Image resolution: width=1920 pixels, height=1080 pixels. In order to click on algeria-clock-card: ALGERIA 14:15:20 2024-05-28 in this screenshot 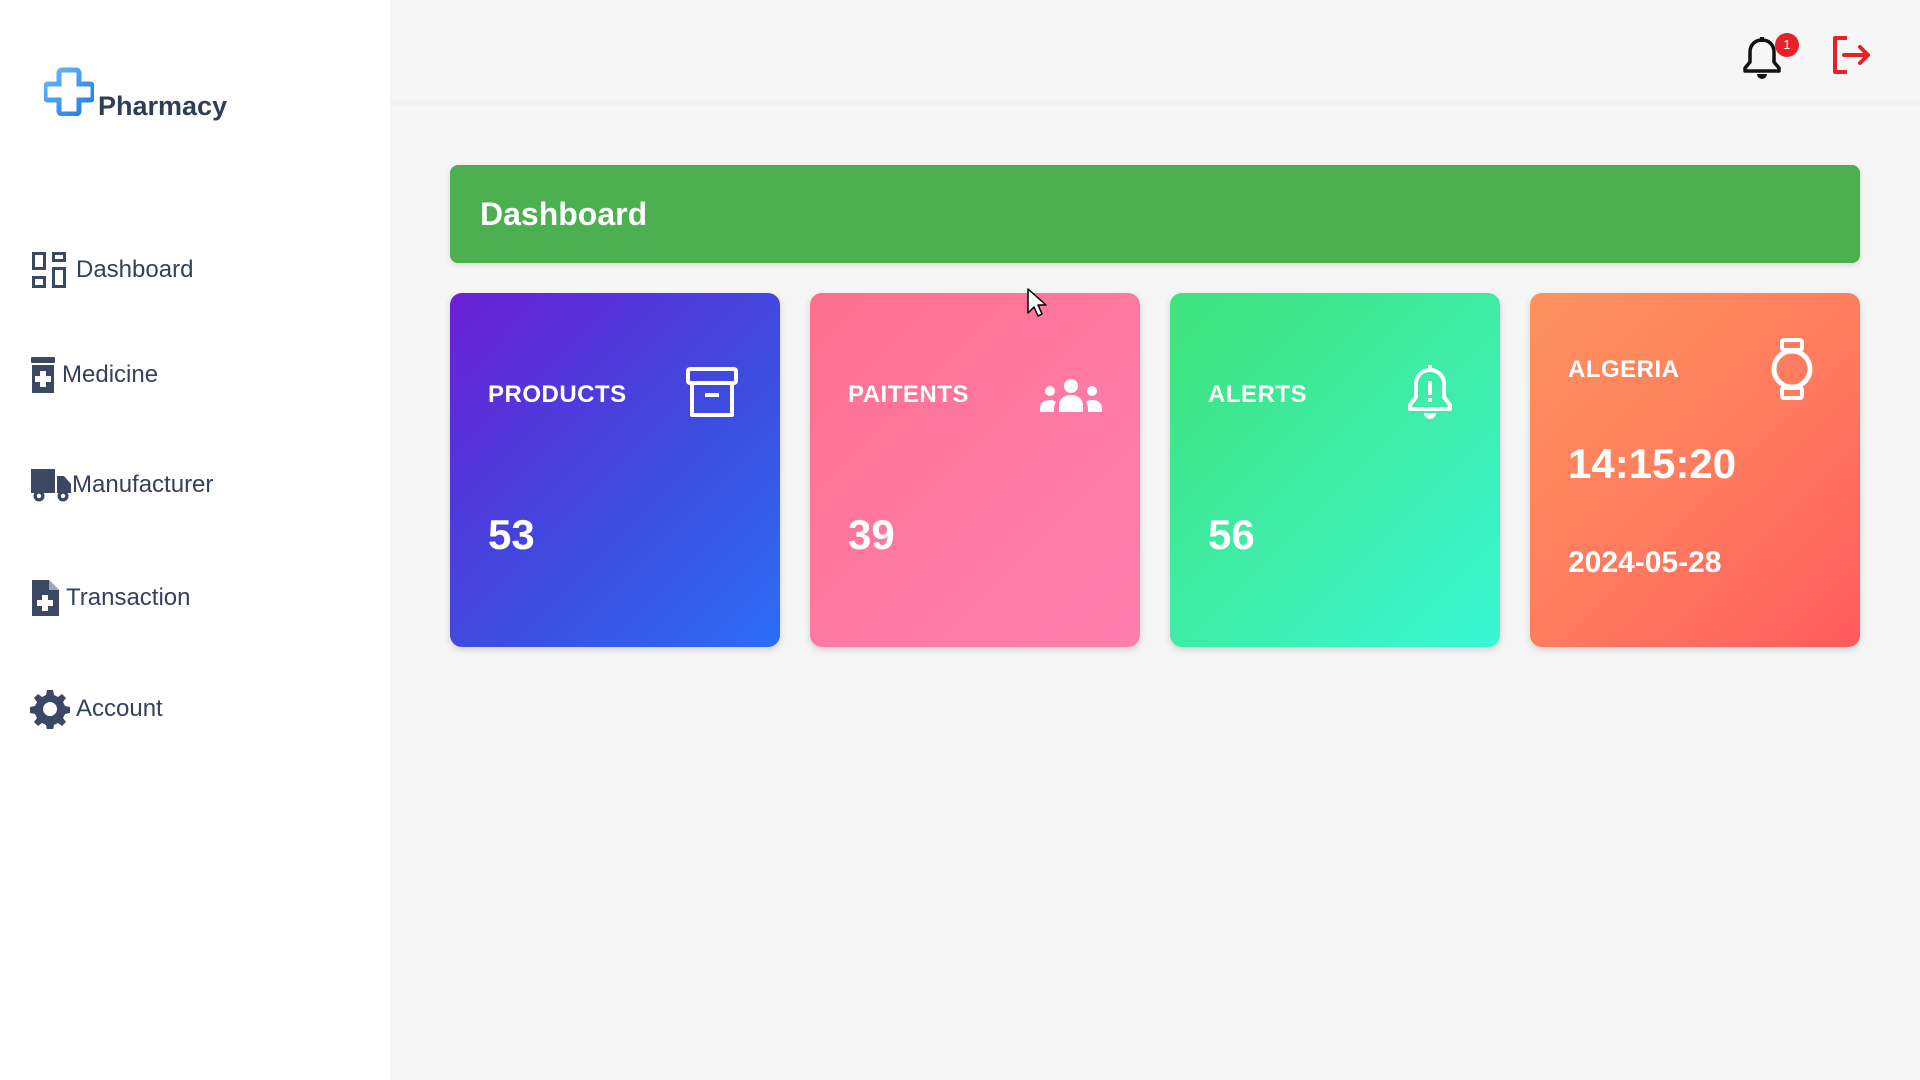, I will do `click(1695, 470)`.